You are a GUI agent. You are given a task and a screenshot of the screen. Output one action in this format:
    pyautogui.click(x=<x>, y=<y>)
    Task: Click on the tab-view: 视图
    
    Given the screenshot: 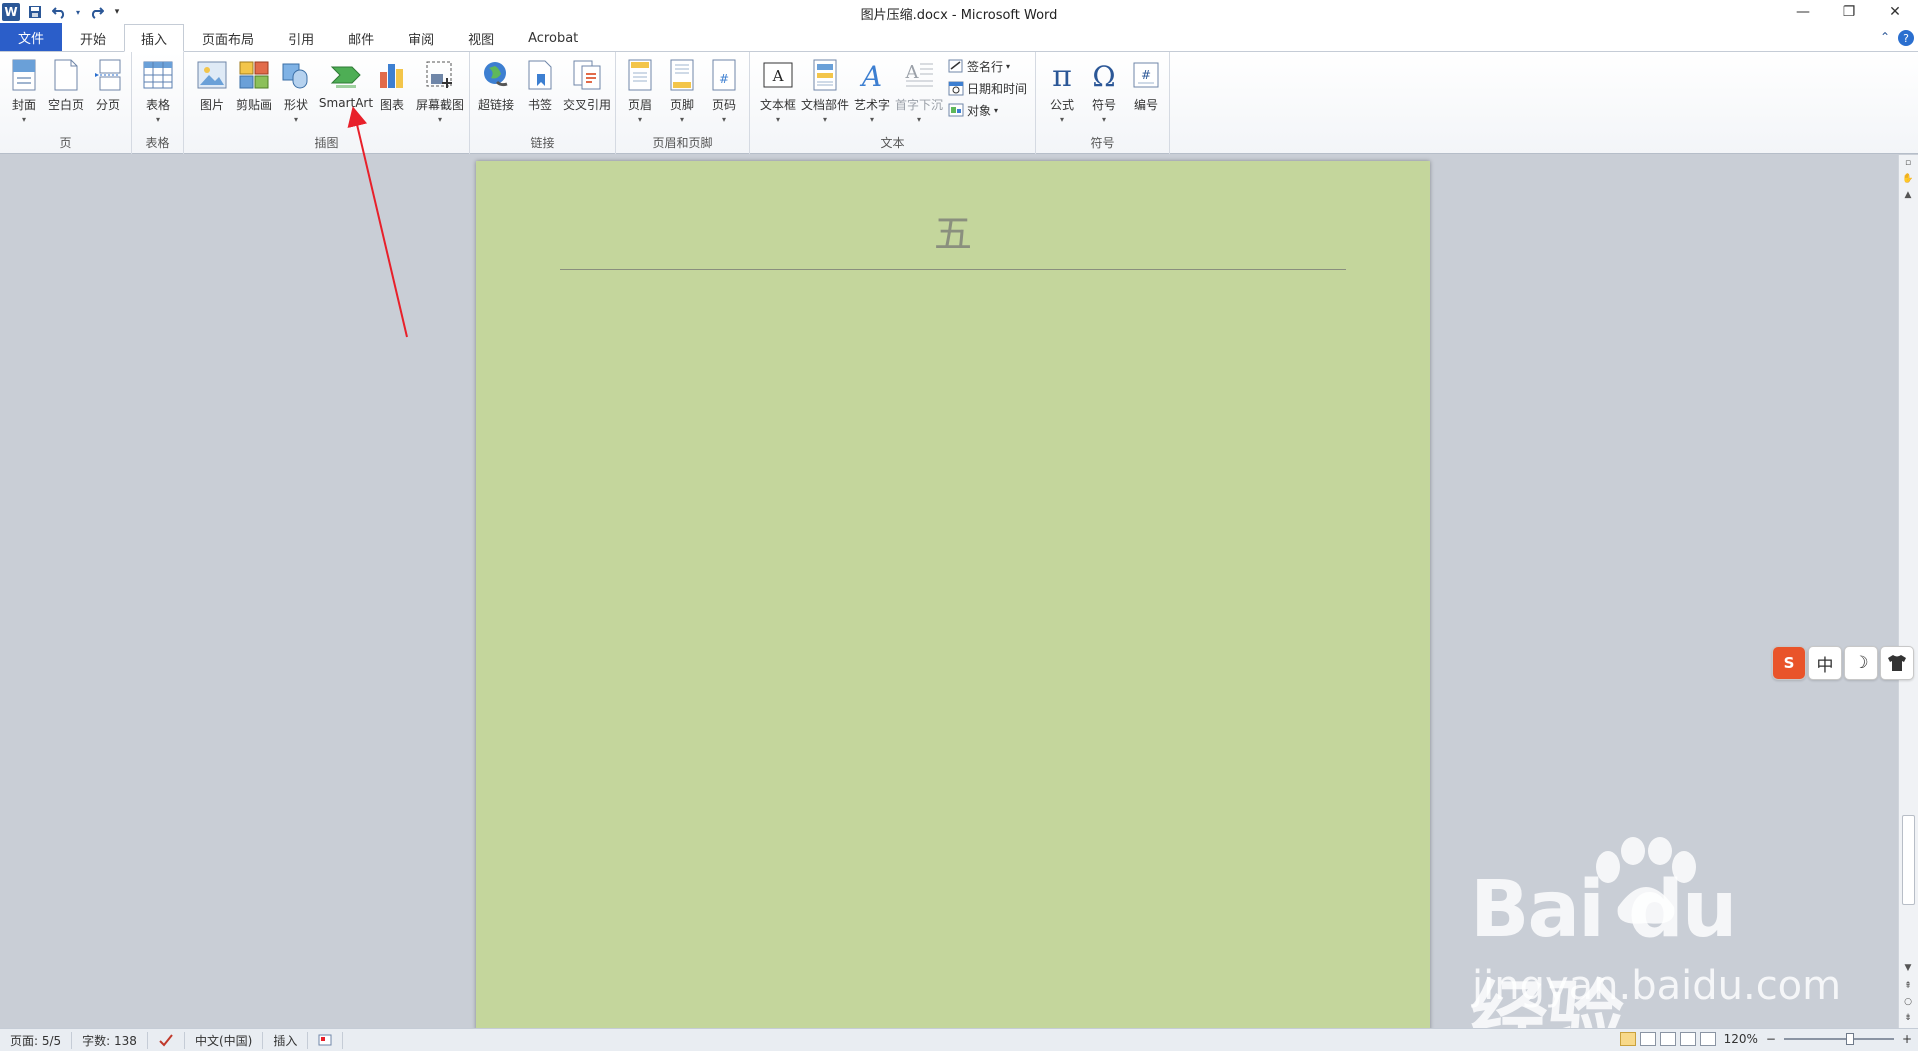 What is the action you would take?
    pyautogui.click(x=481, y=38)
    